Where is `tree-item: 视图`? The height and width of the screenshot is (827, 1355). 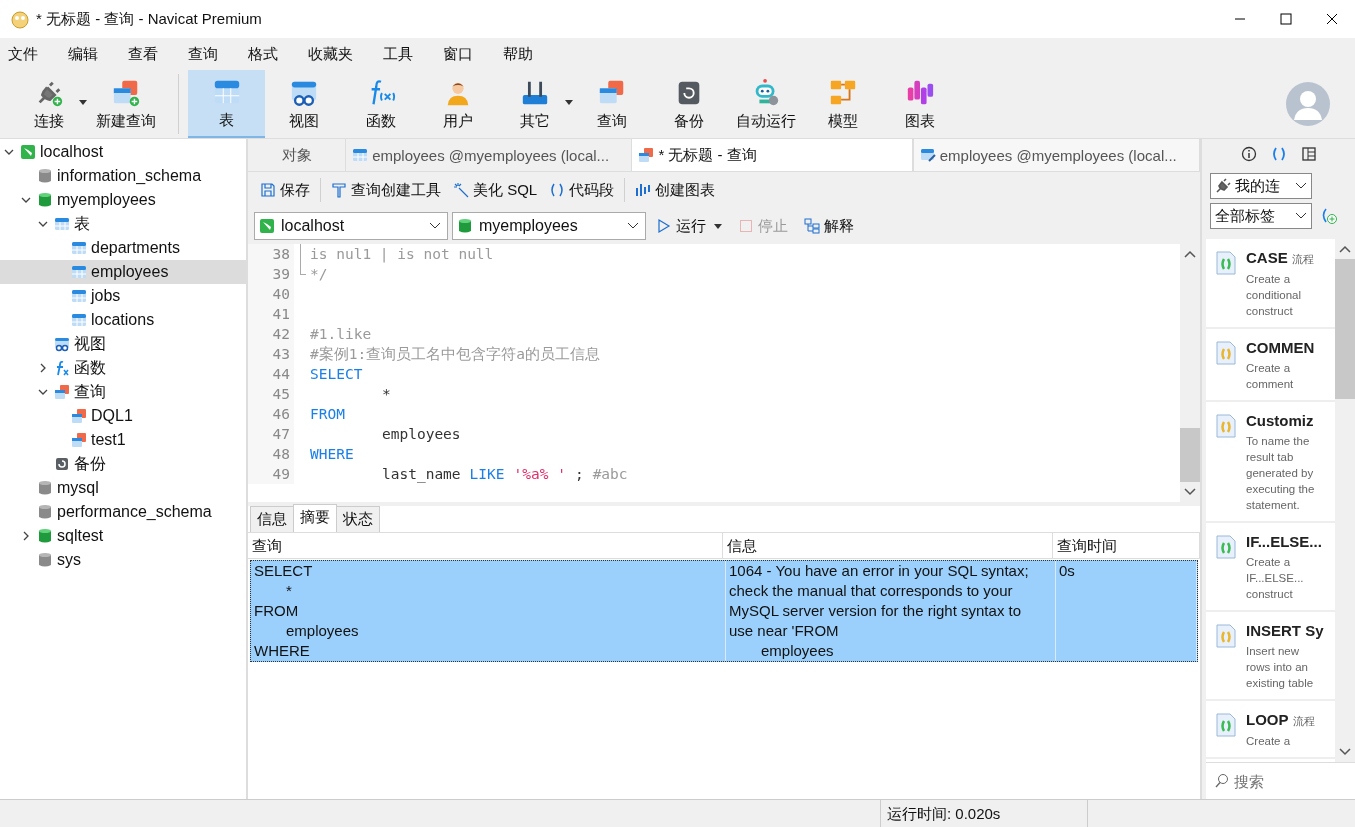
tree-item: 视图 is located at coordinates (123, 344).